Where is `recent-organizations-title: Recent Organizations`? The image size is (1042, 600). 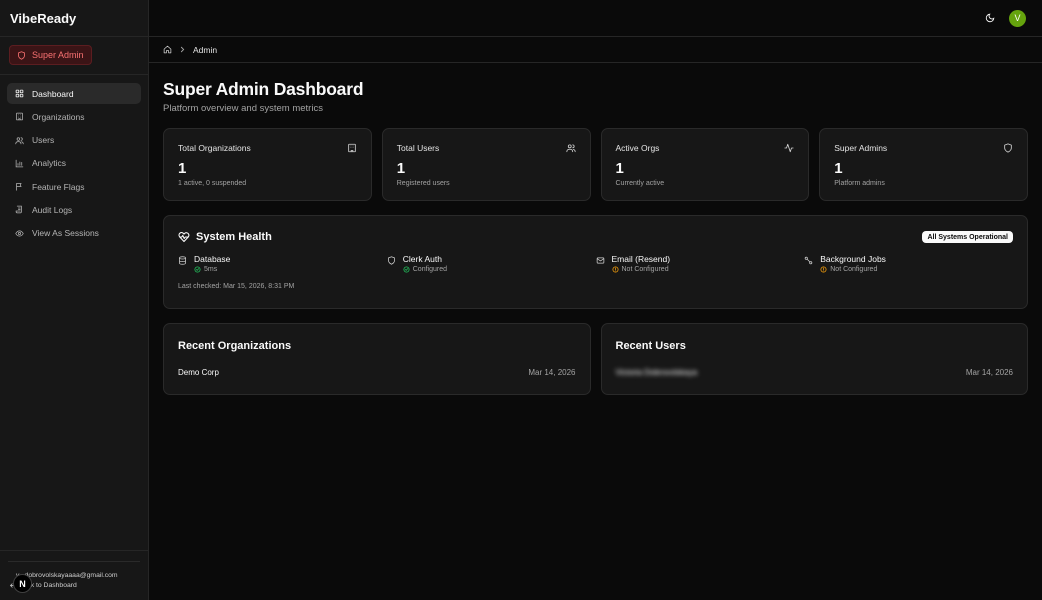 recent-organizations-title: Recent Organizations is located at coordinates (235, 346).